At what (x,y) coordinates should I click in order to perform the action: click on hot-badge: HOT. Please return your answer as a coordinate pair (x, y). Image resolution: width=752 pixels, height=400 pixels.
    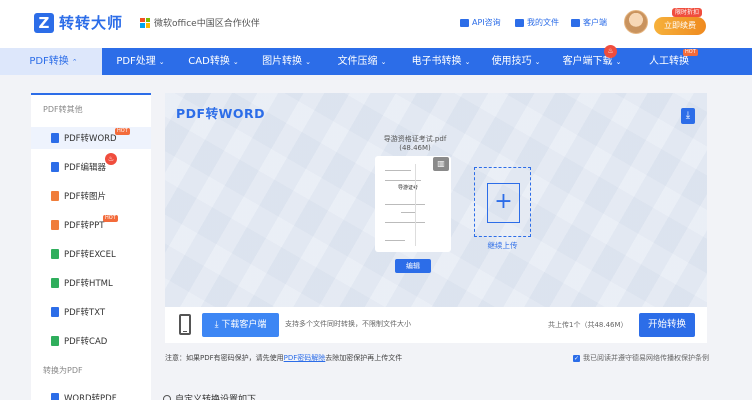
    Looking at the image, I should click on (122, 131).